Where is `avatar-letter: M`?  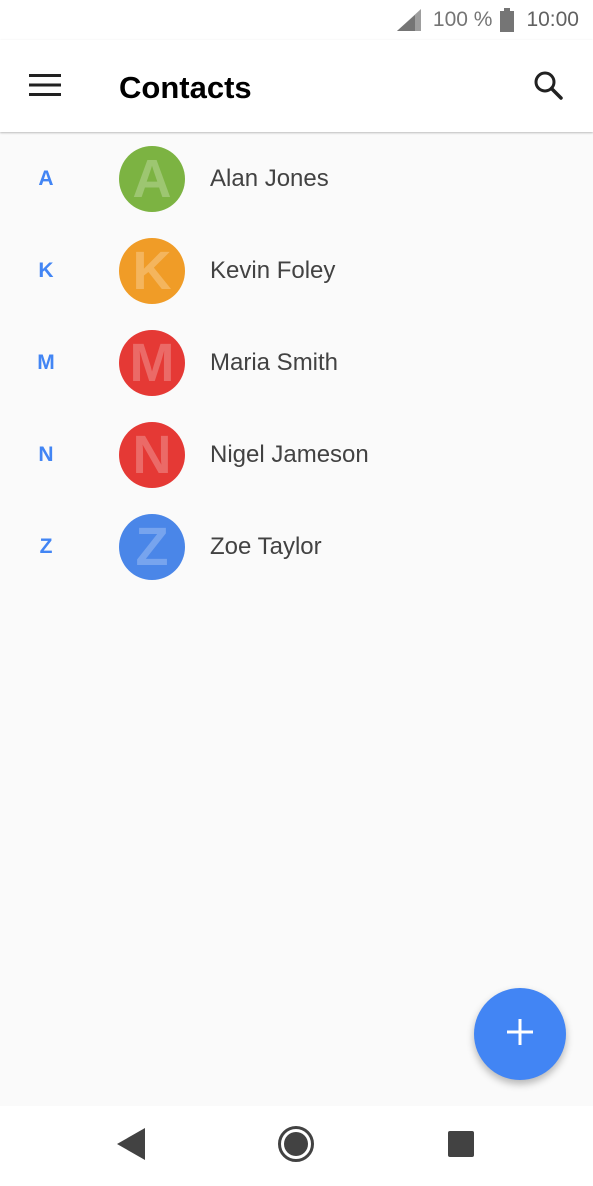
avatar-letter: M is located at coordinates (152, 363).